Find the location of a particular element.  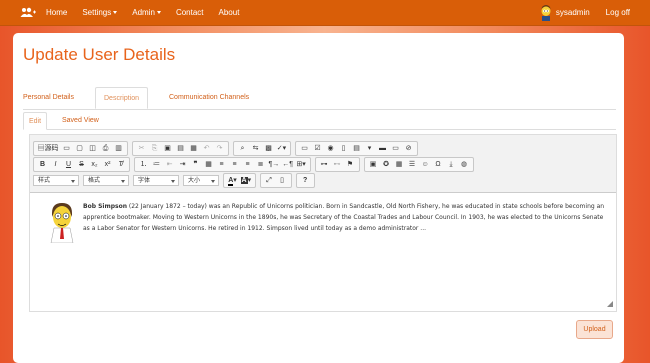

nav-admin-dropdown: Admin is located at coordinates (146, 12).